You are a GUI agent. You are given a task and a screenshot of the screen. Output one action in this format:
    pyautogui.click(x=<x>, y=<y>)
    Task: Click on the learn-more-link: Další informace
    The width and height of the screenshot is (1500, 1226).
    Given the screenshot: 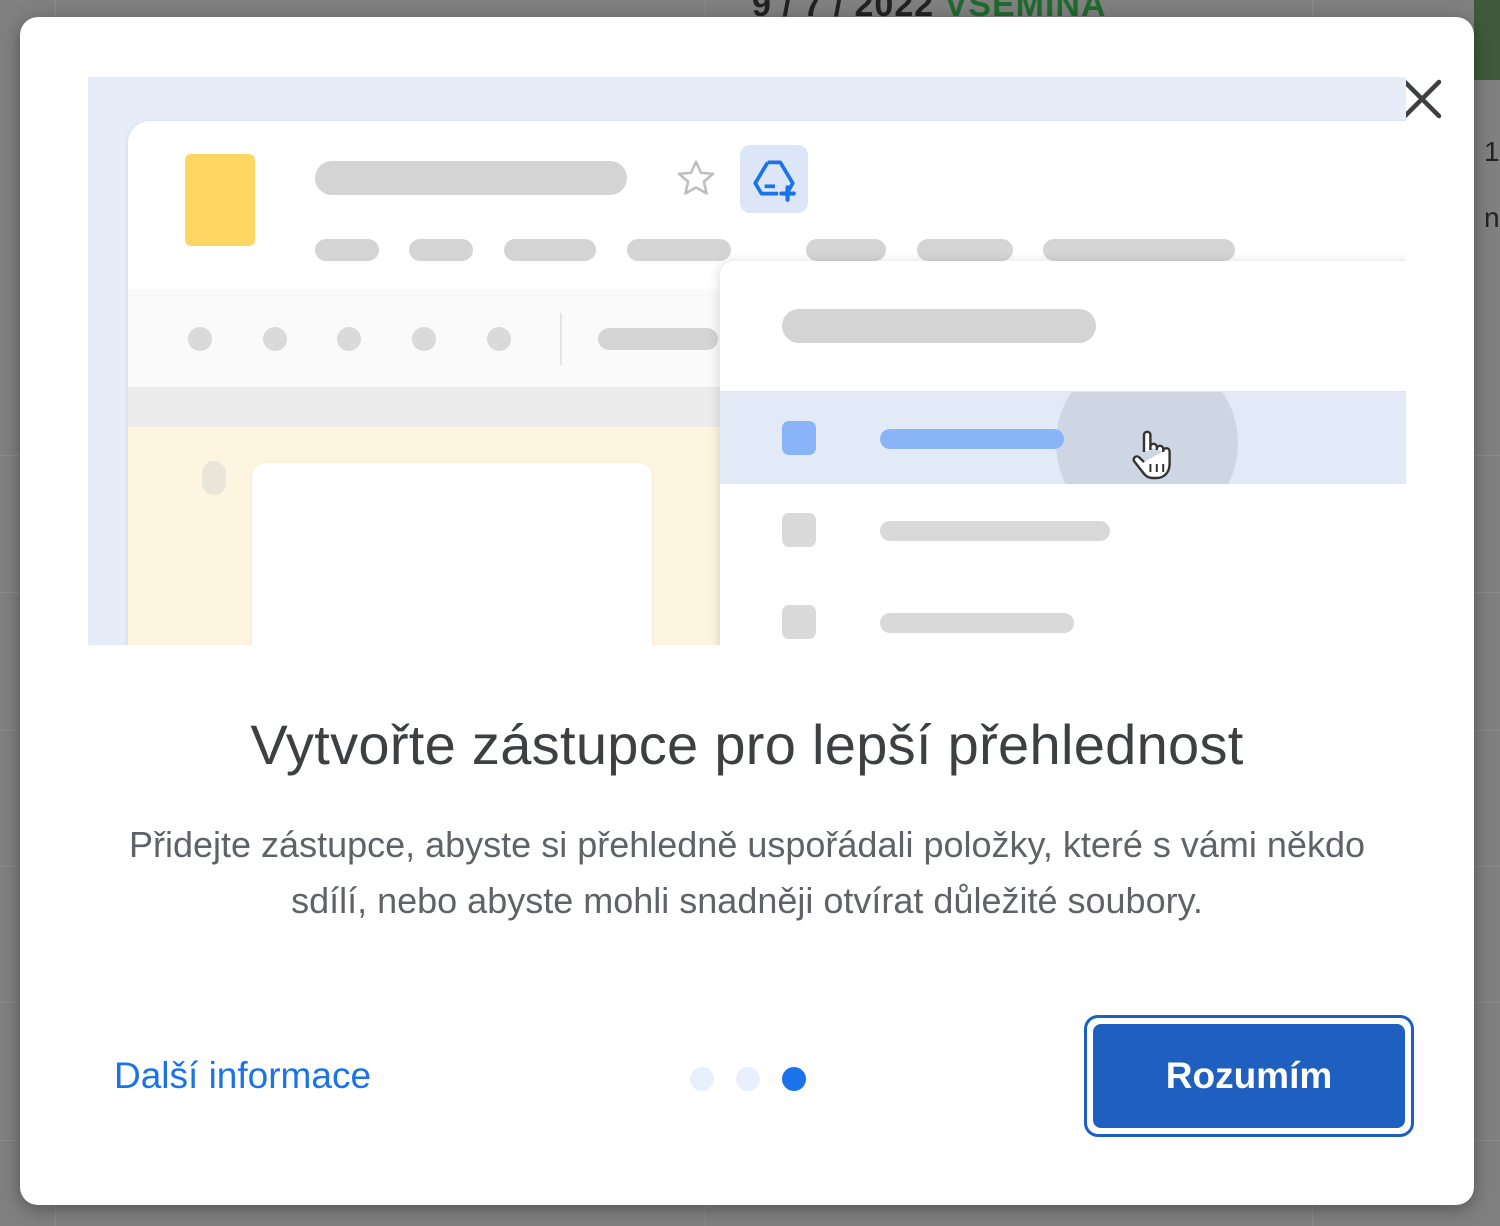 What is the action you would take?
    pyautogui.click(x=242, y=1076)
    